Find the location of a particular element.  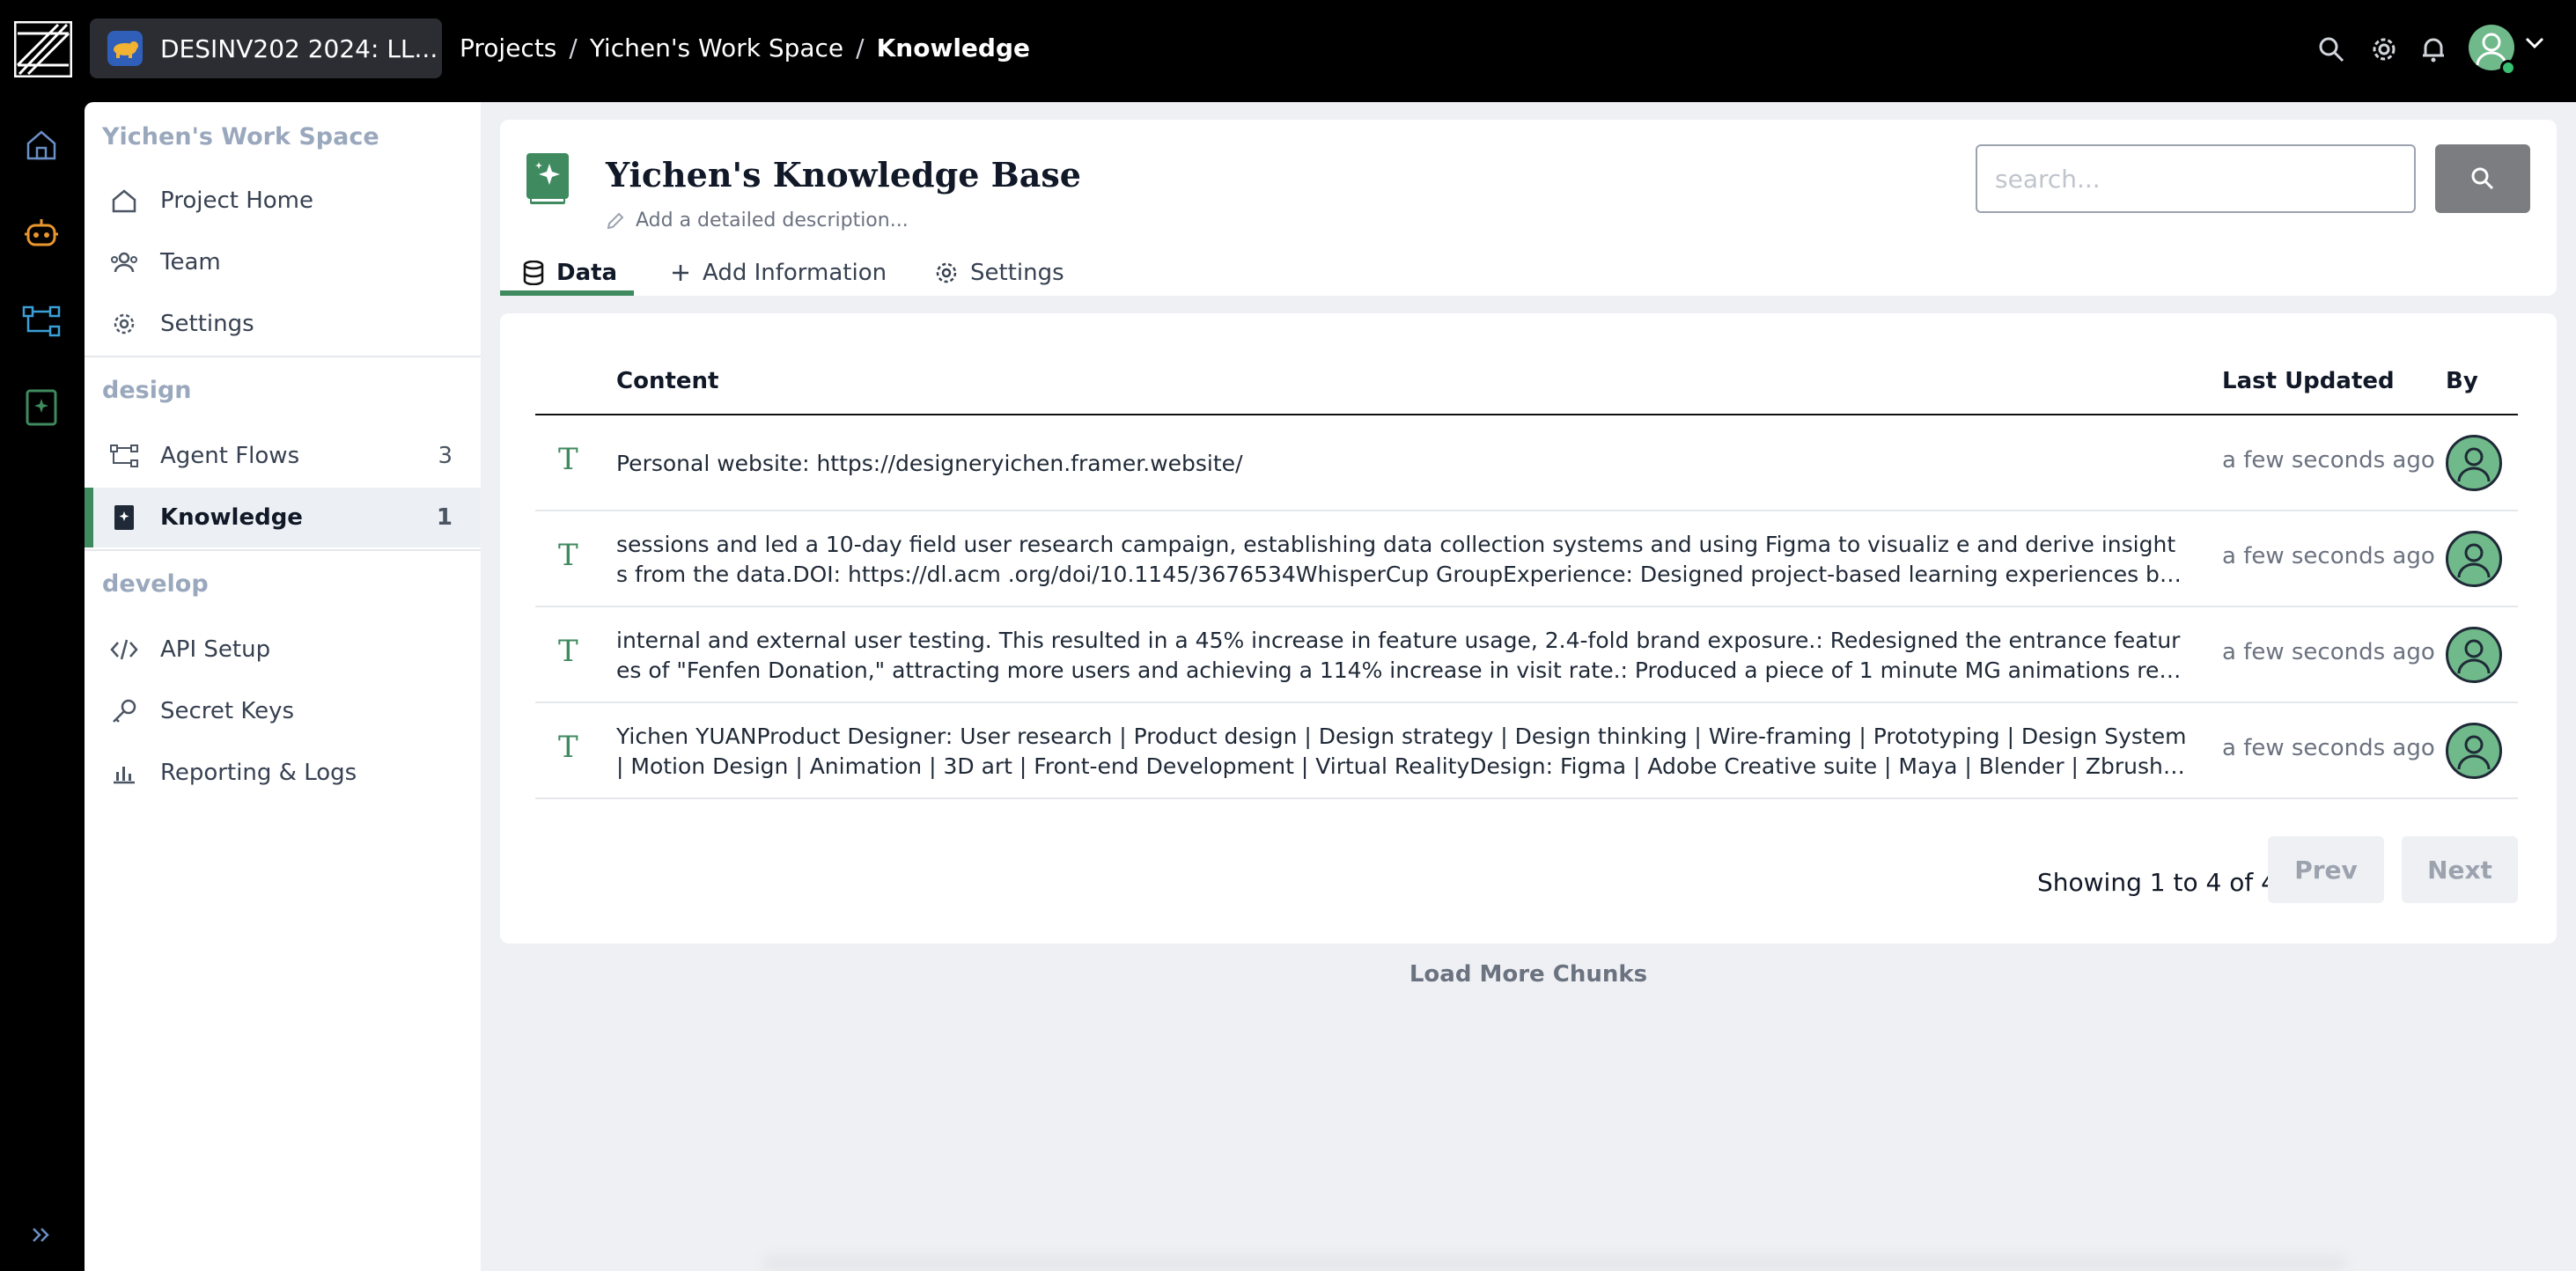

next-button: Next is located at coordinates (2460, 870).